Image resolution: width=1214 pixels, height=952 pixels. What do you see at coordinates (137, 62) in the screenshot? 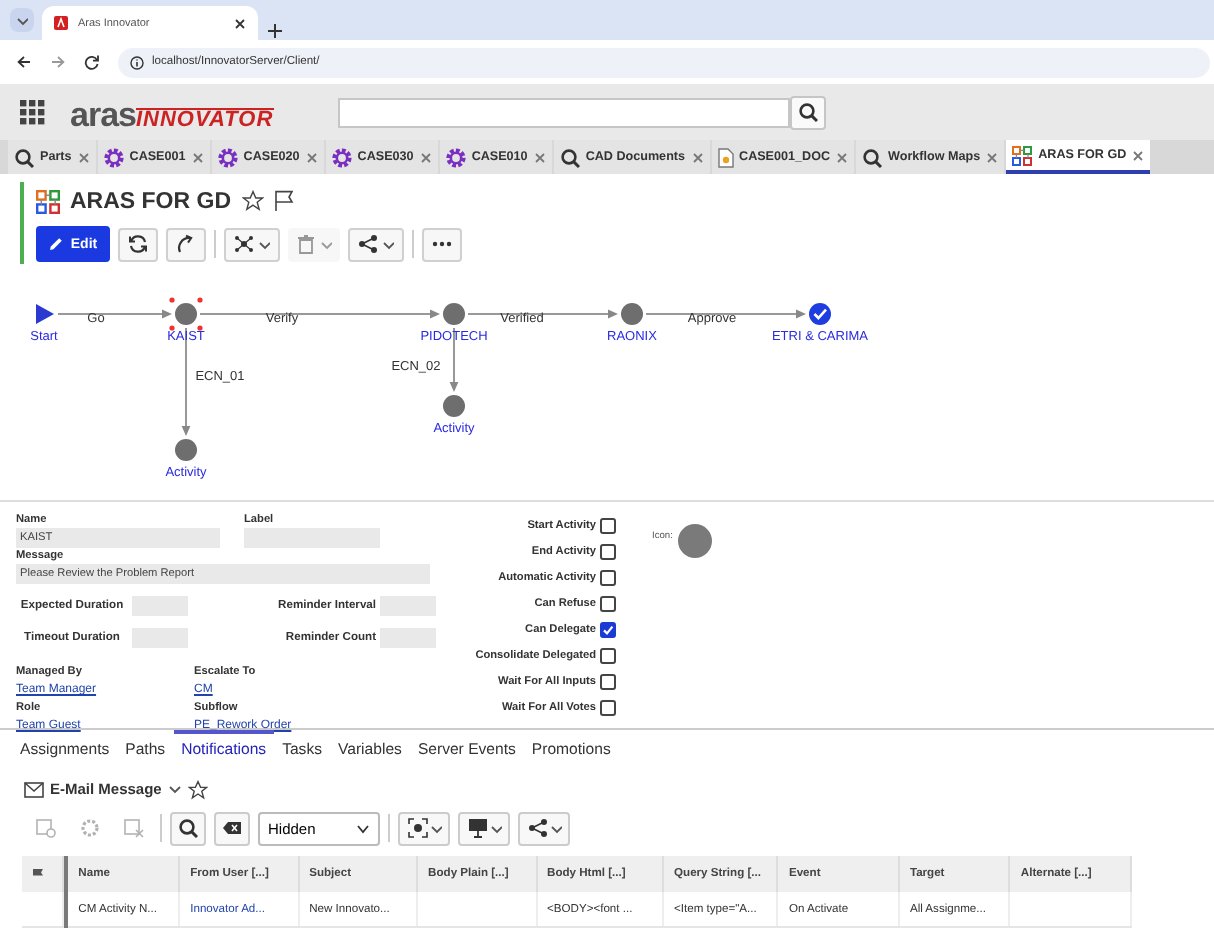
I see `info-icon` at bounding box center [137, 62].